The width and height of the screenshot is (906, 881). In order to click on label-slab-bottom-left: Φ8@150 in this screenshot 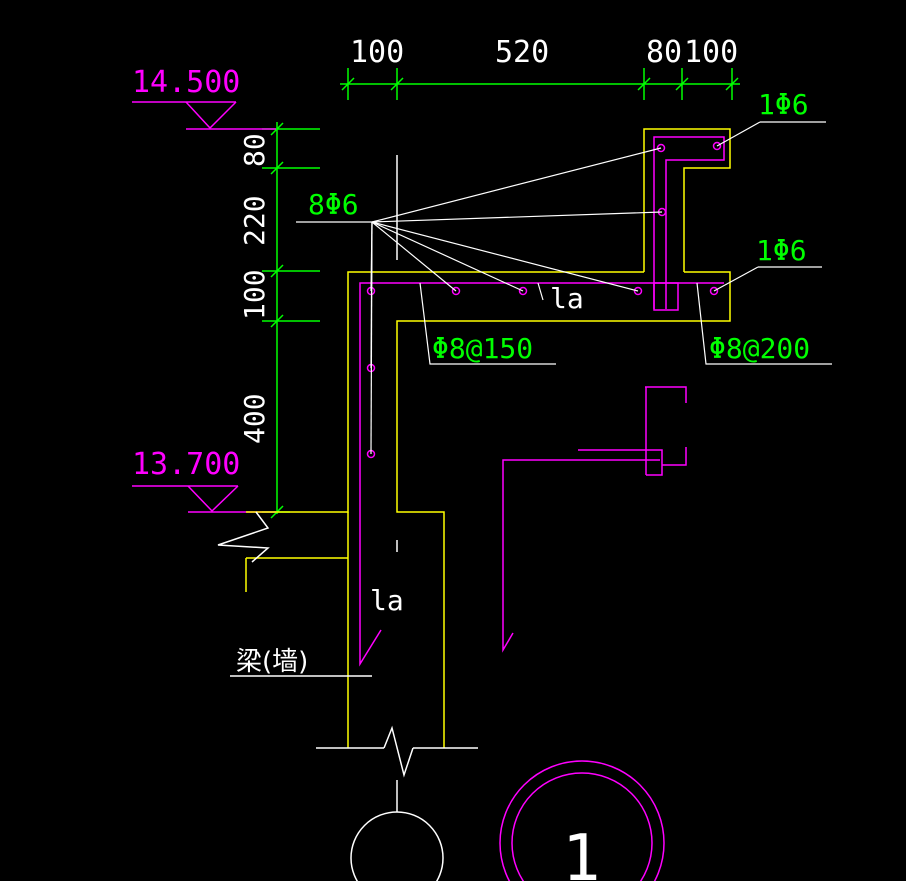, I will do `click(482, 348)`.